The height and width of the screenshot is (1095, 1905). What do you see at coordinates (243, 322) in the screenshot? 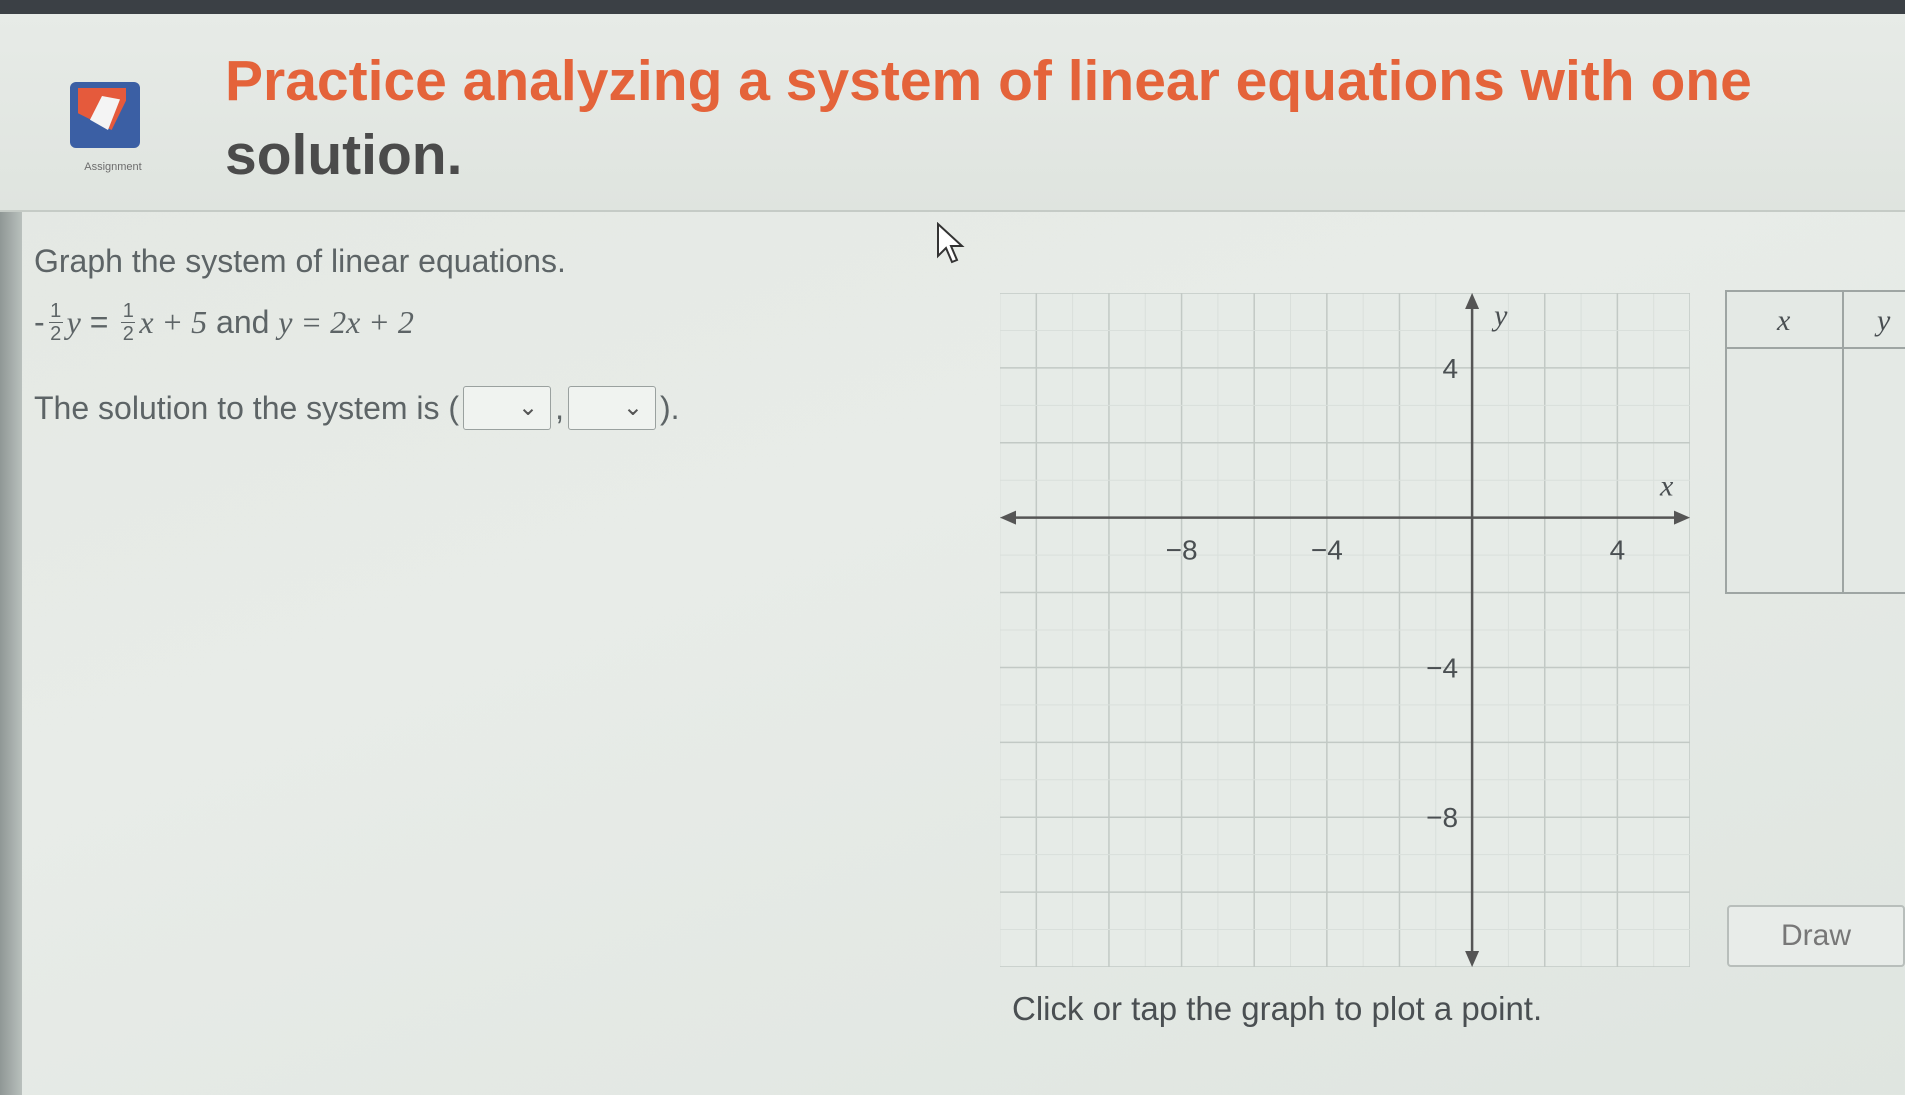
I see `eq-connector: and` at bounding box center [243, 322].